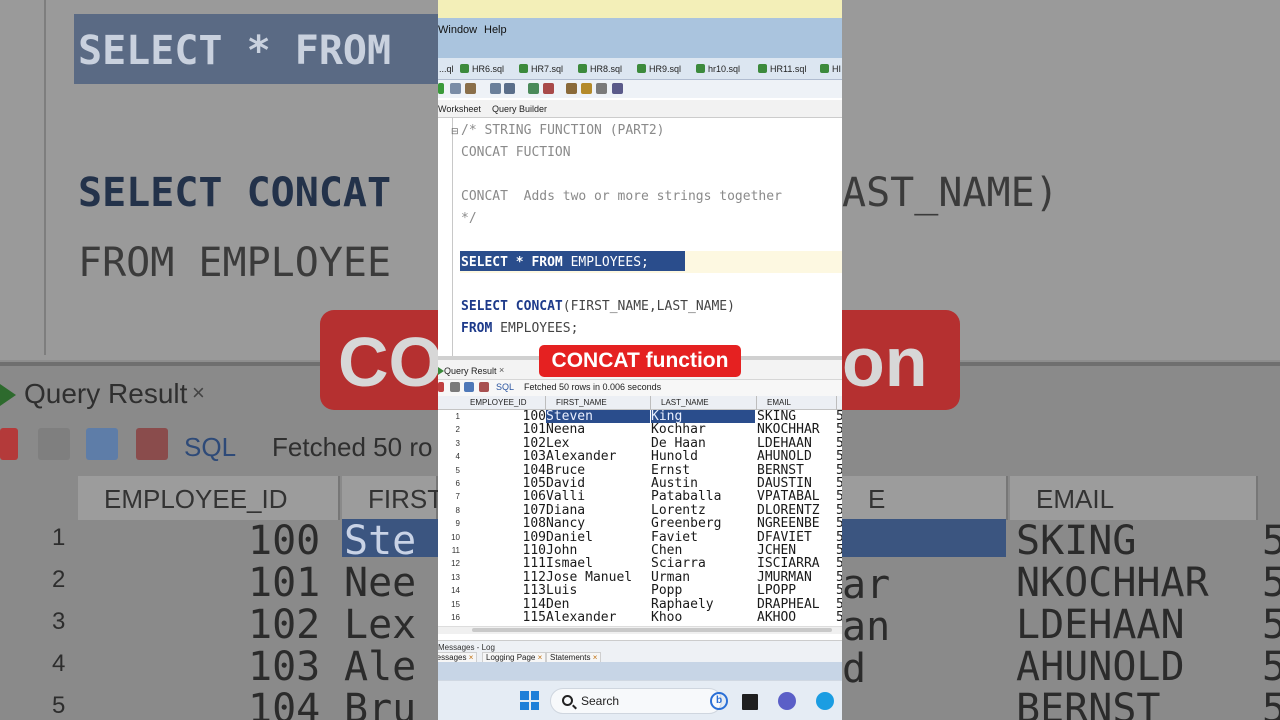  I want to click on close-icon: ×, so click(501, 370).